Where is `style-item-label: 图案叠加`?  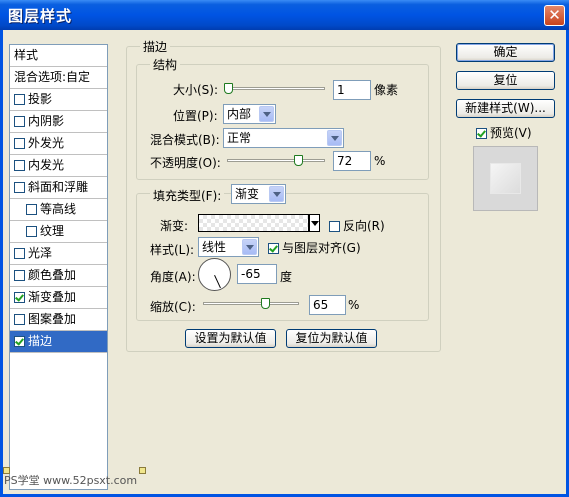 style-item-label: 图案叠加 is located at coordinates (52, 319).